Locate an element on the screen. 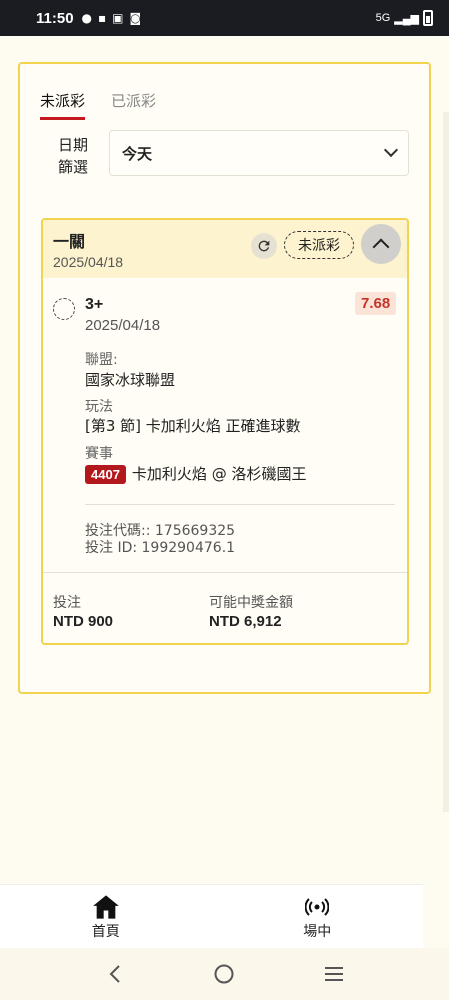 This screenshot has height=1000, width=449. back-icon is located at coordinates (115, 974).